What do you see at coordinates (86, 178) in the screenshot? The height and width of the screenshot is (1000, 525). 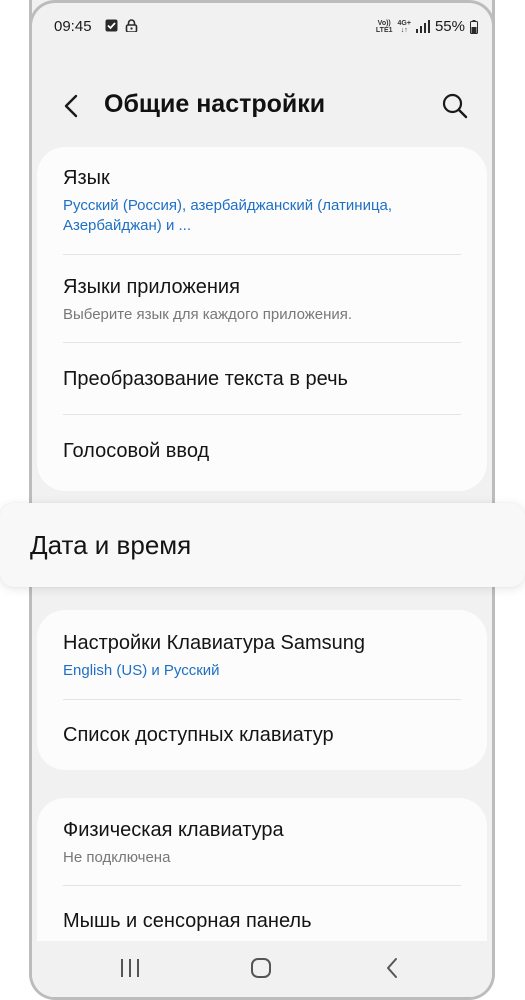 I see `language-title: Язык` at bounding box center [86, 178].